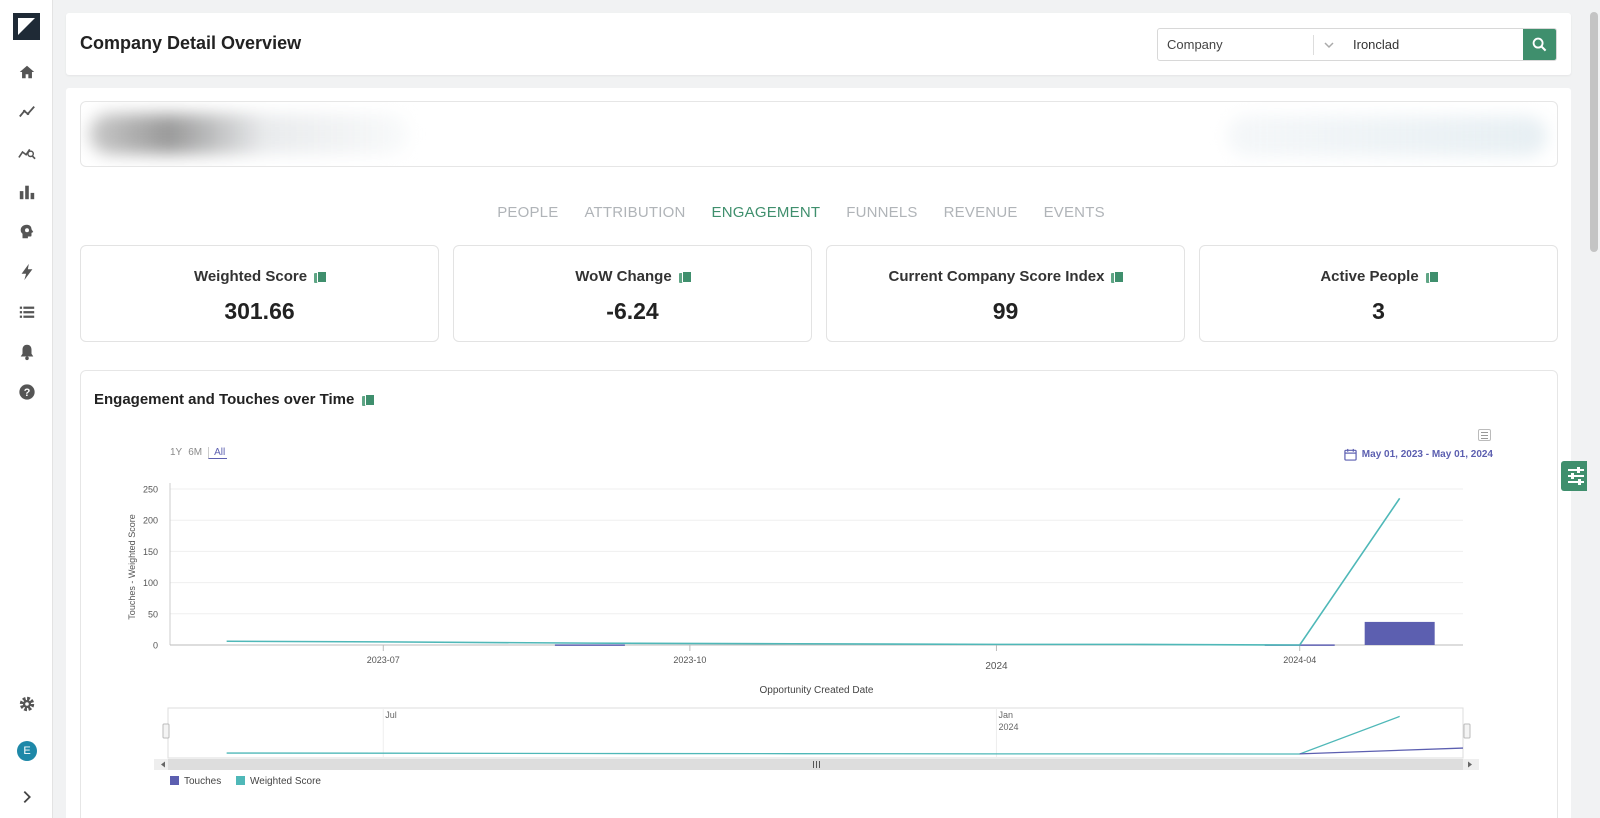 The image size is (1600, 818). Describe the element at coordinates (1299, 660) in the screenshot. I see `x-tick-label: 2024-04` at that location.